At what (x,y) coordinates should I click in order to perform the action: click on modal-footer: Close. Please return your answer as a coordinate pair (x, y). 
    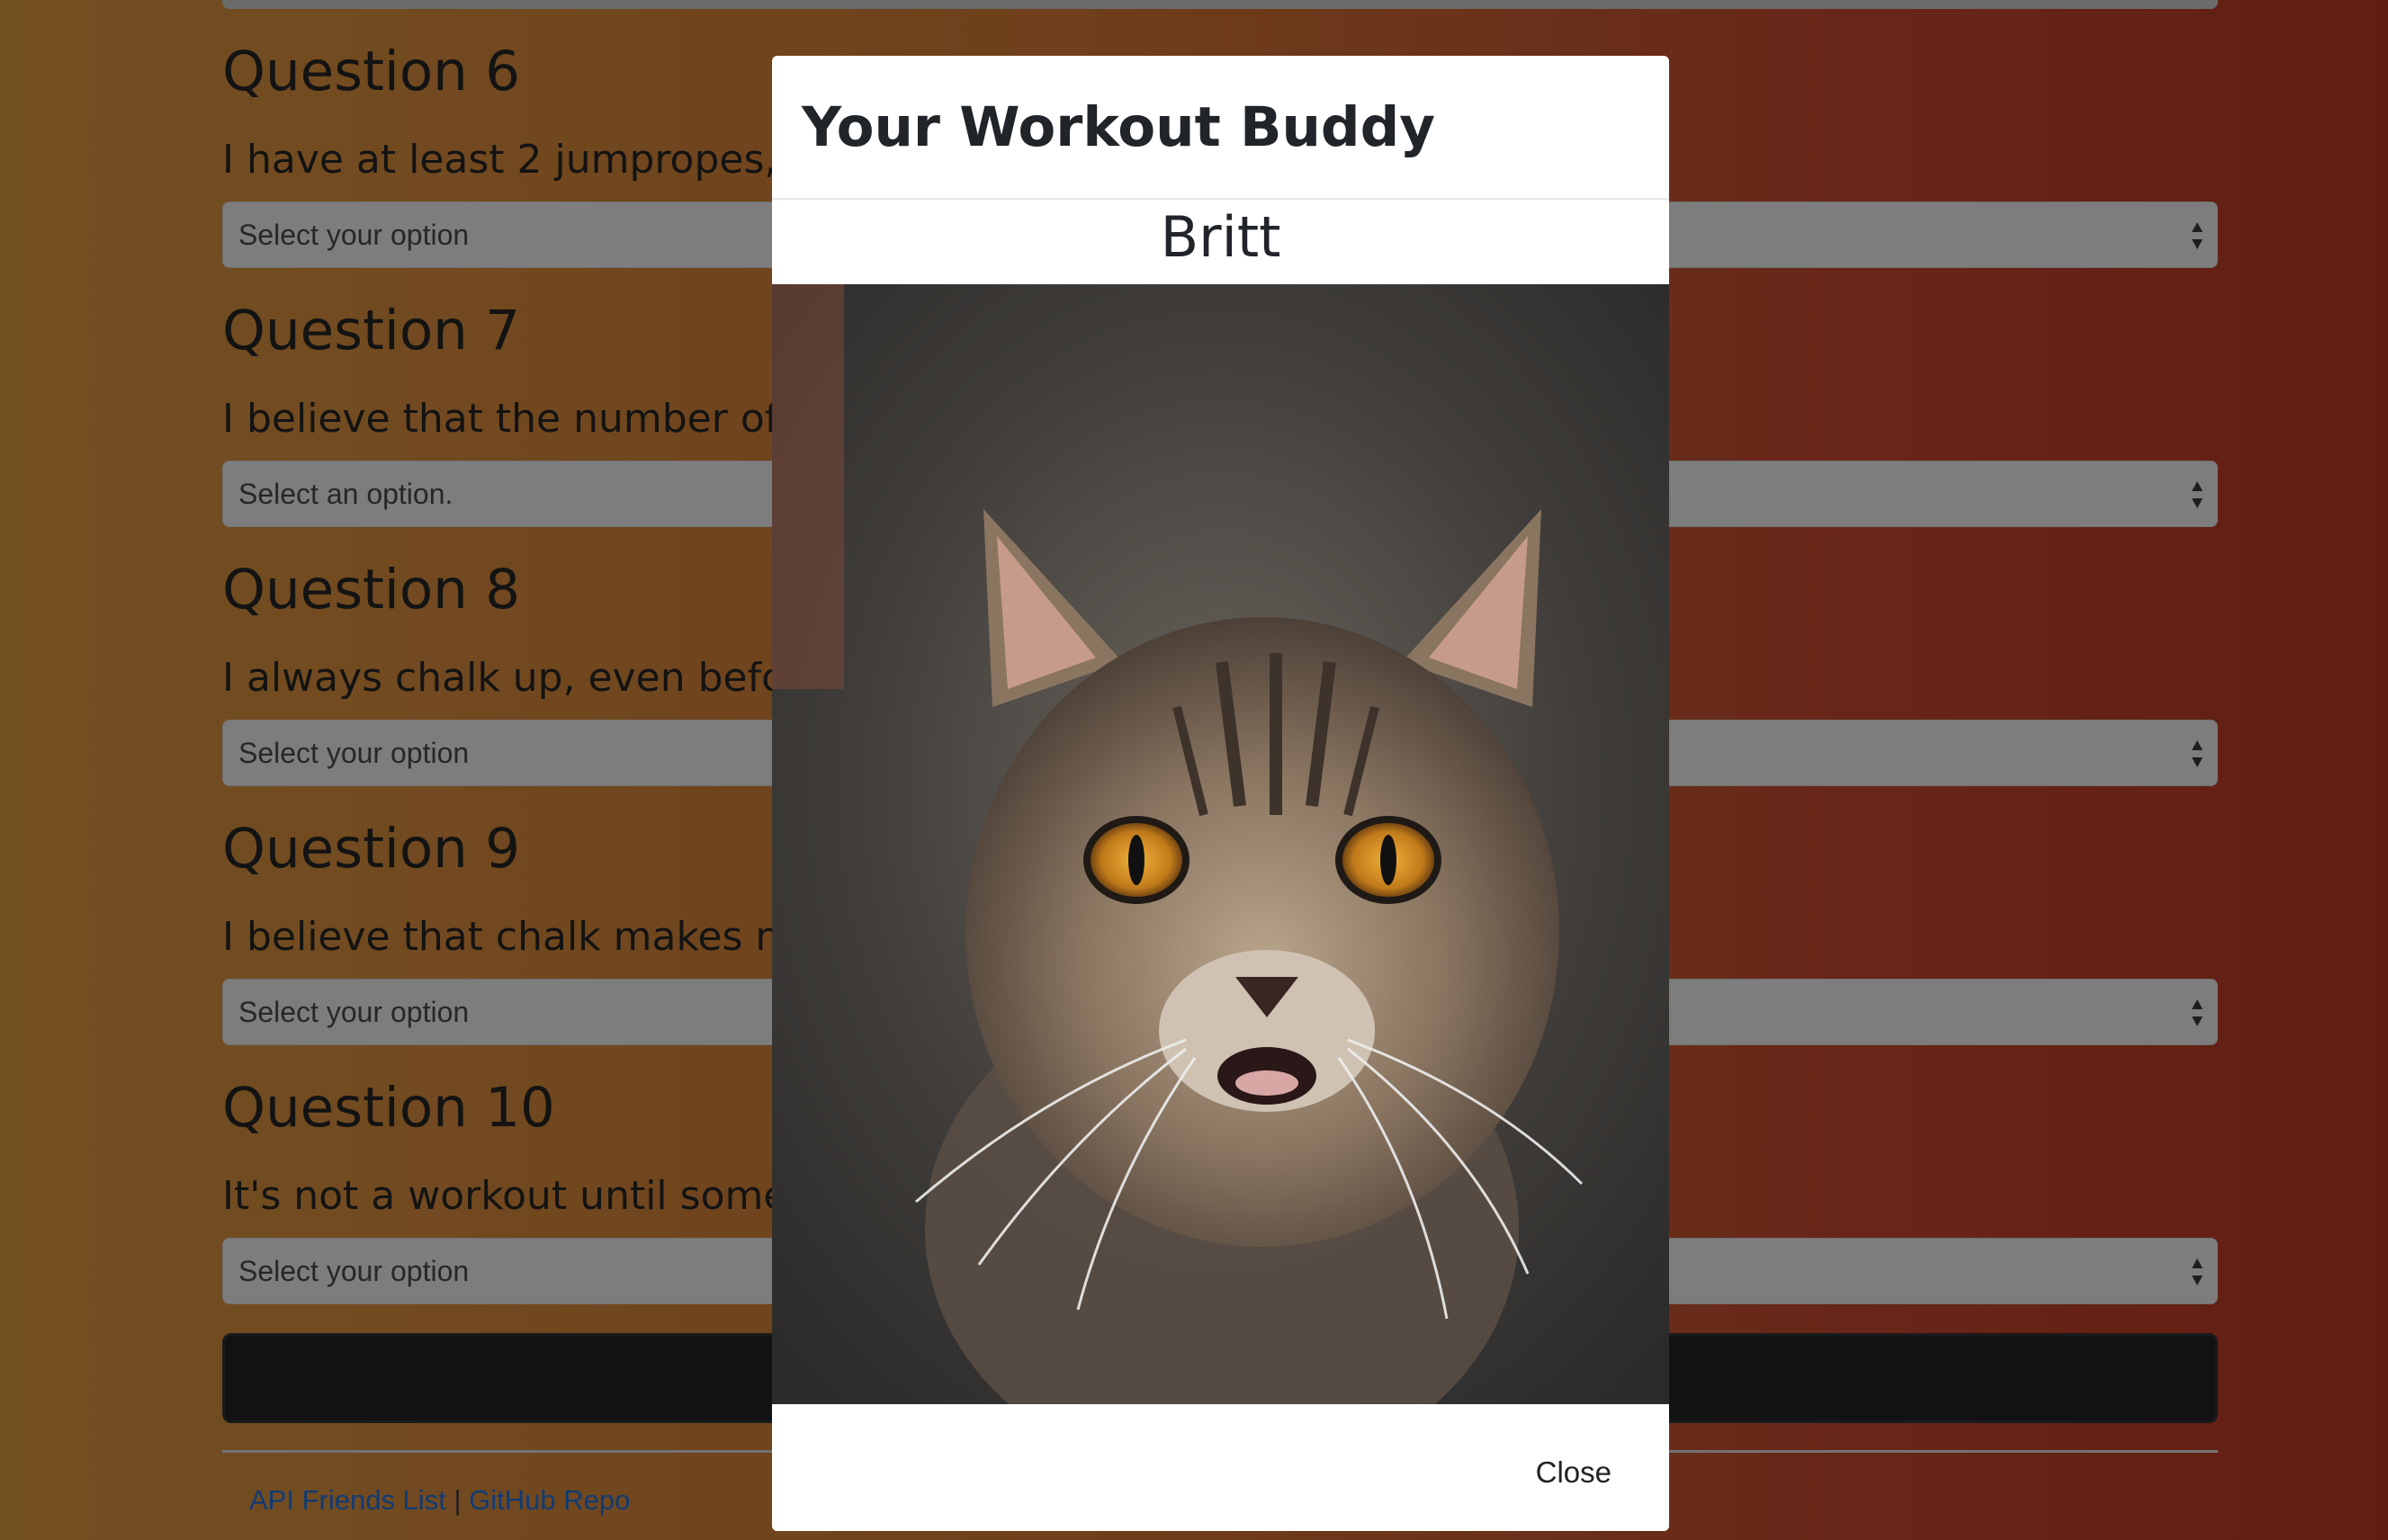
    Looking at the image, I should click on (1220, 1467).